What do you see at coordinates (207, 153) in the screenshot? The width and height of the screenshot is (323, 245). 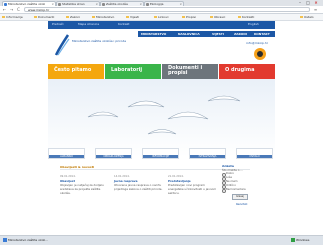 I see `category-card: ISTRAŽIVANJA` at bounding box center [207, 153].